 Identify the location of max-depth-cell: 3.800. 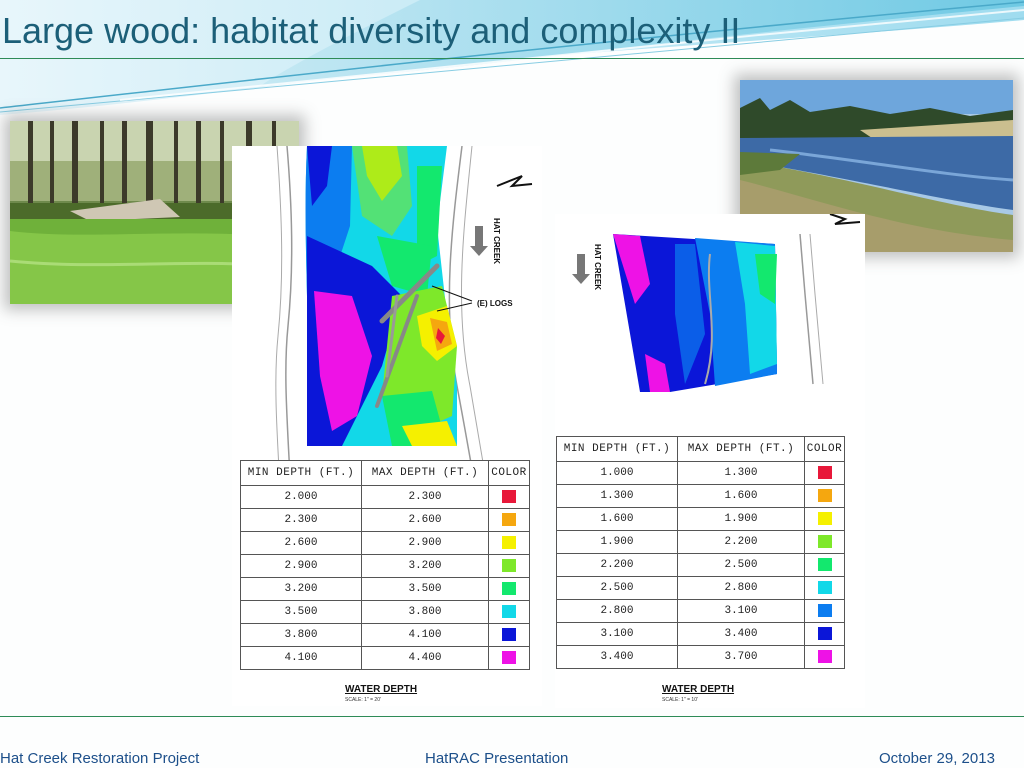
(425, 612).